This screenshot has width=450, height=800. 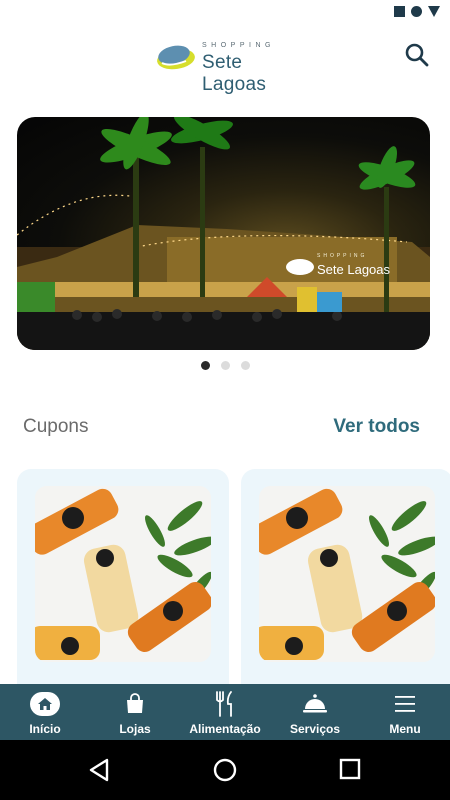 I want to click on nav-label: Alimentação, so click(x=225, y=729).